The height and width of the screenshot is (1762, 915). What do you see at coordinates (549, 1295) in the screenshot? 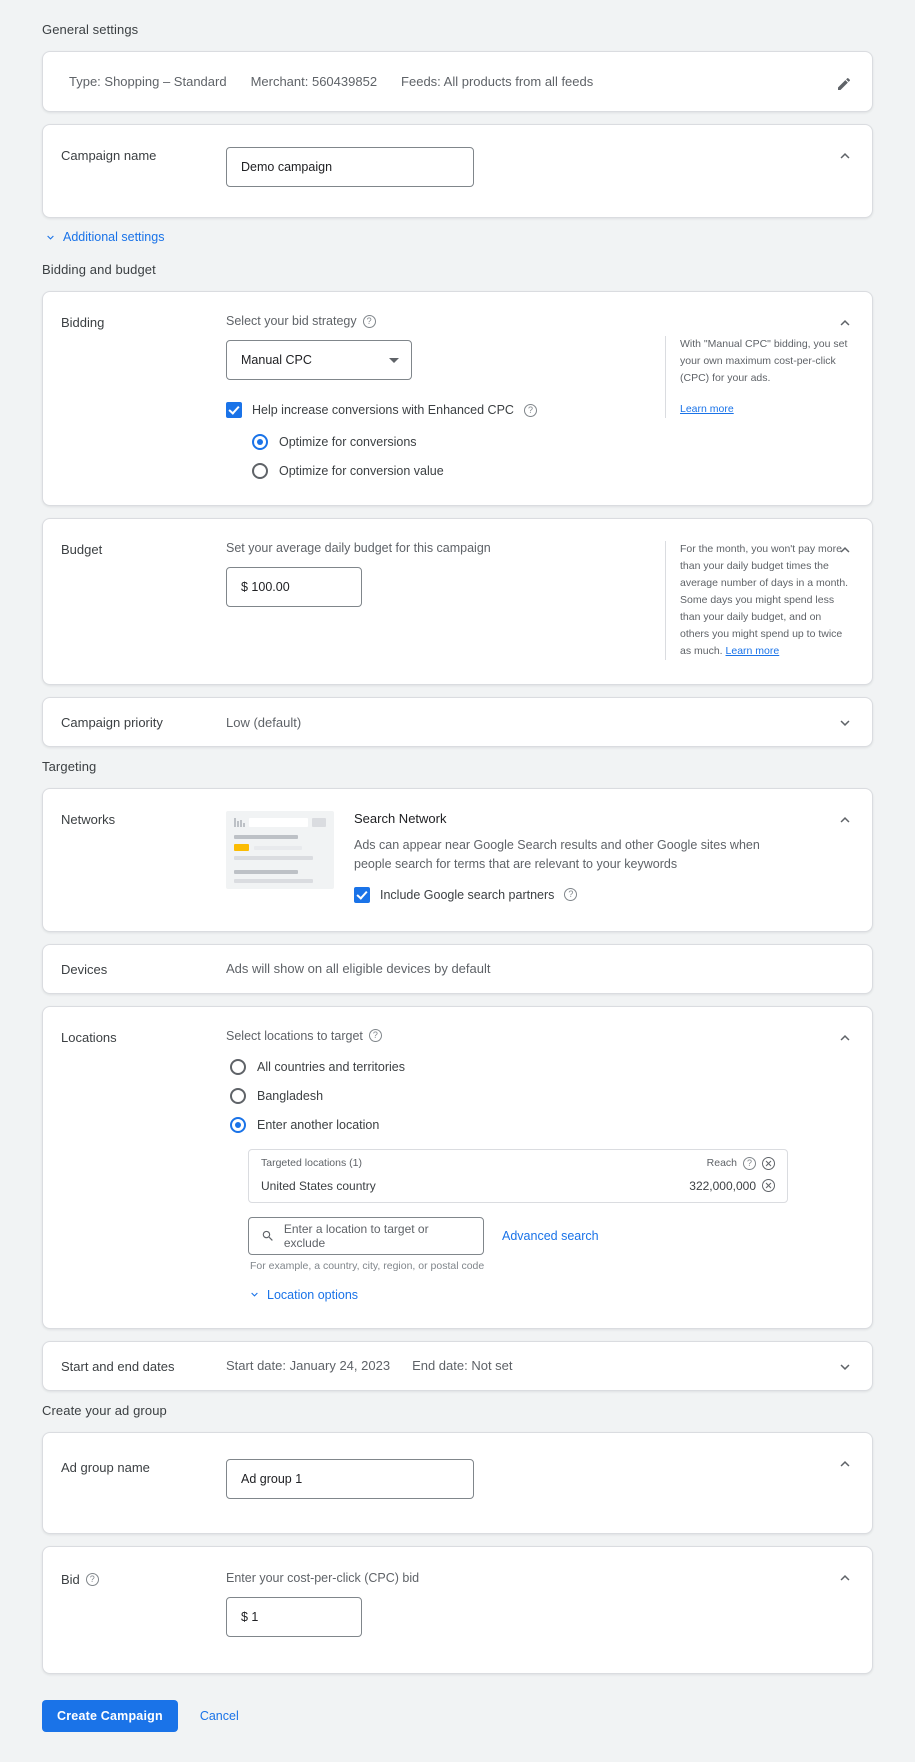
I see `location-options-toggle: Location options` at bounding box center [549, 1295].